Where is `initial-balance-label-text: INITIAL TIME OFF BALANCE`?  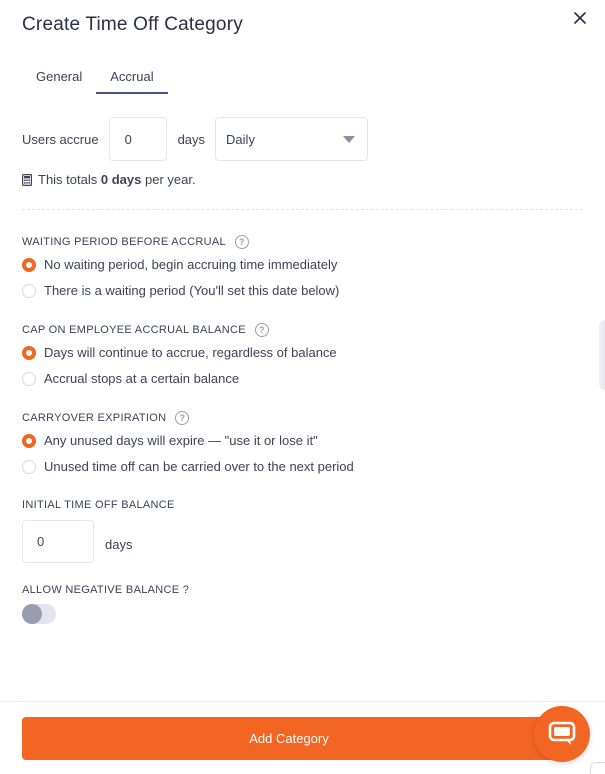
initial-balance-label-text: INITIAL TIME OFF BALANCE is located at coordinates (98, 505).